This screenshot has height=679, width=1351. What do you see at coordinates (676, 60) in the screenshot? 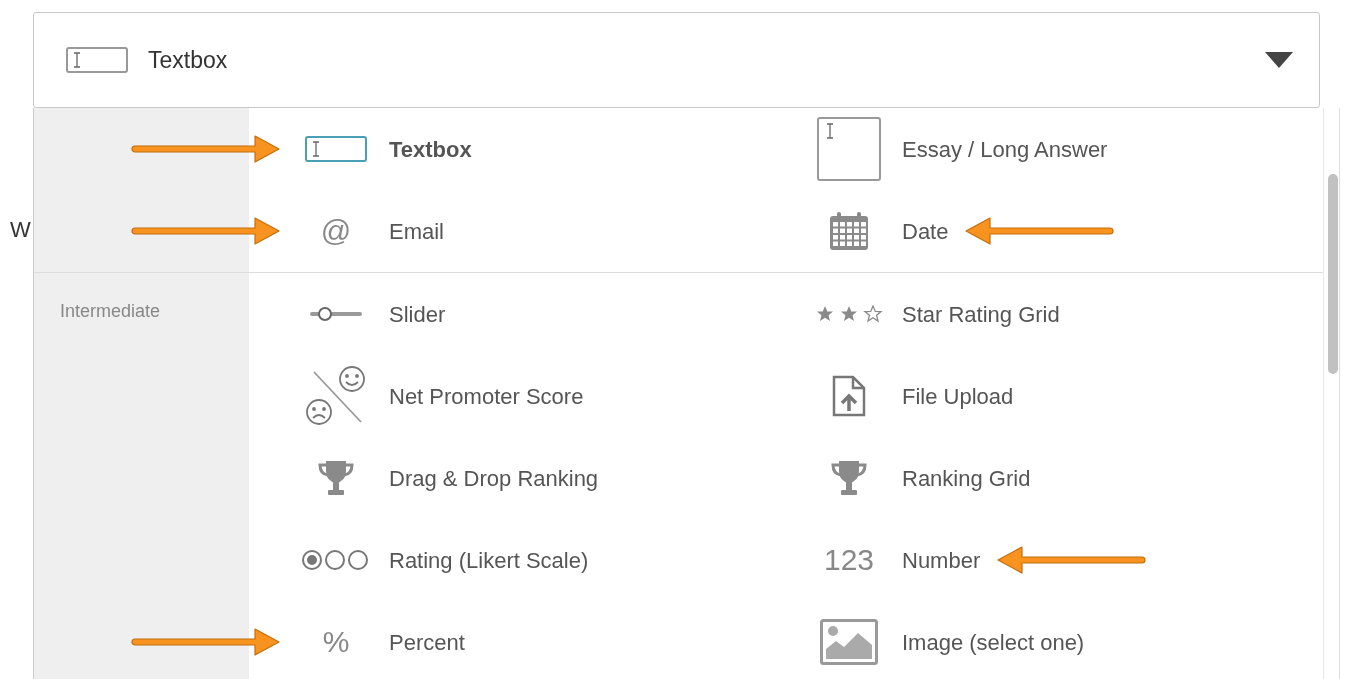
I see `question-type-select: Textbox` at bounding box center [676, 60].